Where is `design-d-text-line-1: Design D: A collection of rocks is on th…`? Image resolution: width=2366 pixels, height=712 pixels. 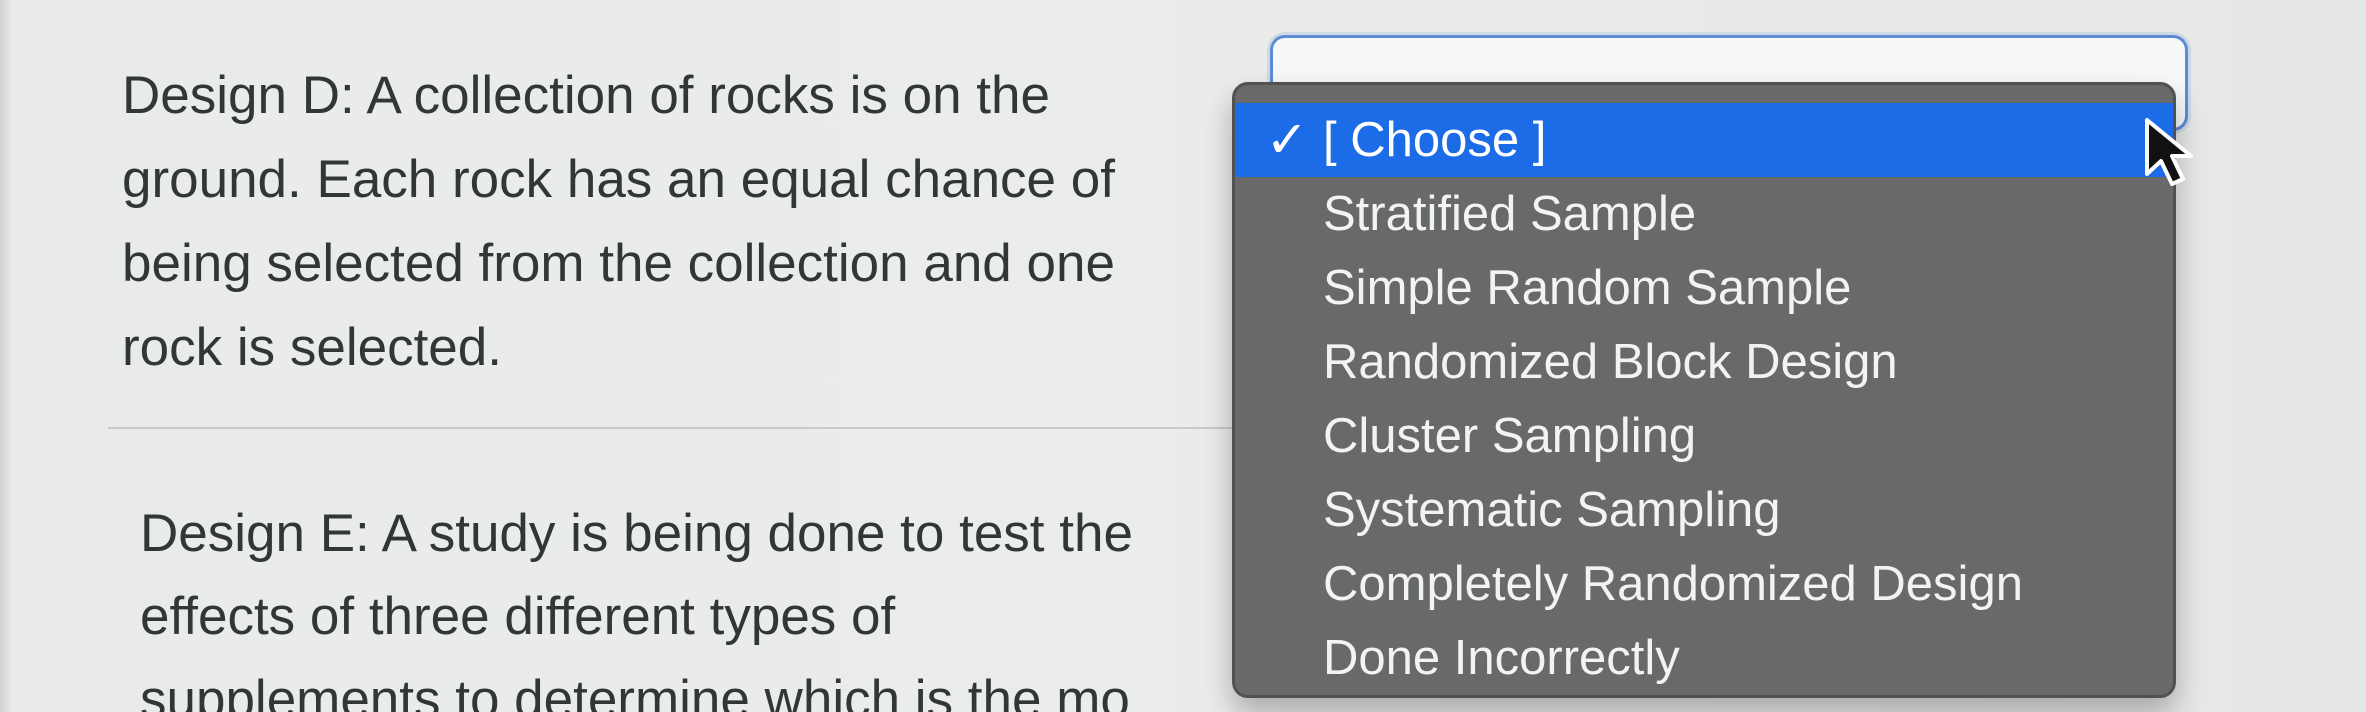 design-d-text-line-1: Design D: A collection of rocks is on th… is located at coordinates (586, 95).